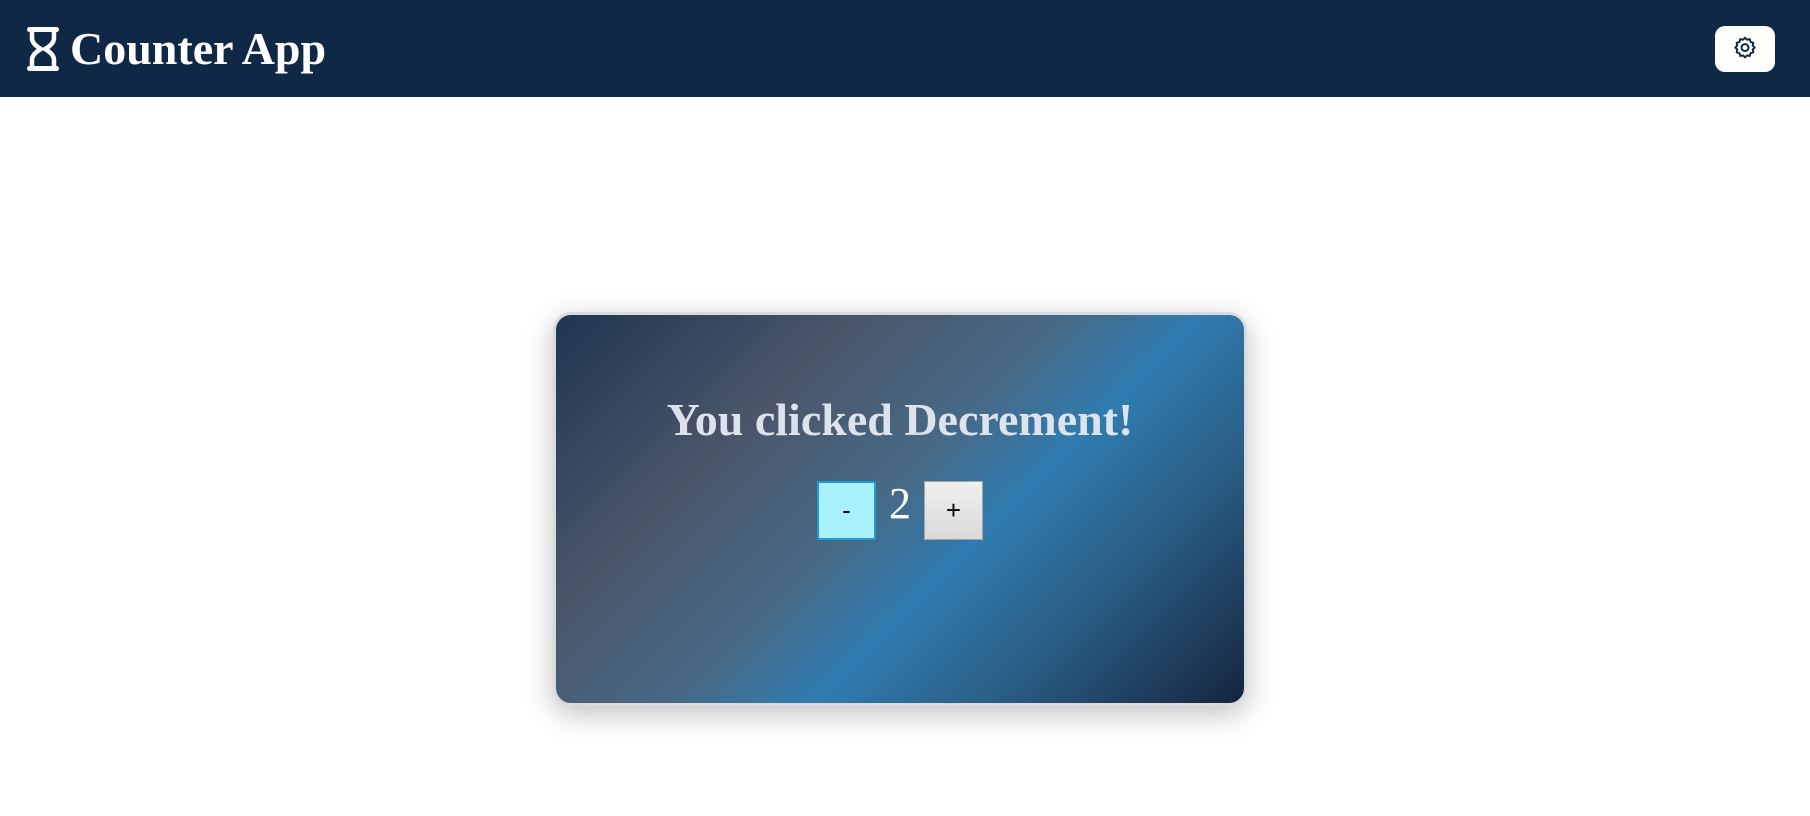 Image resolution: width=1810 pixels, height=816 pixels. I want to click on decrement-button: -, so click(846, 510).